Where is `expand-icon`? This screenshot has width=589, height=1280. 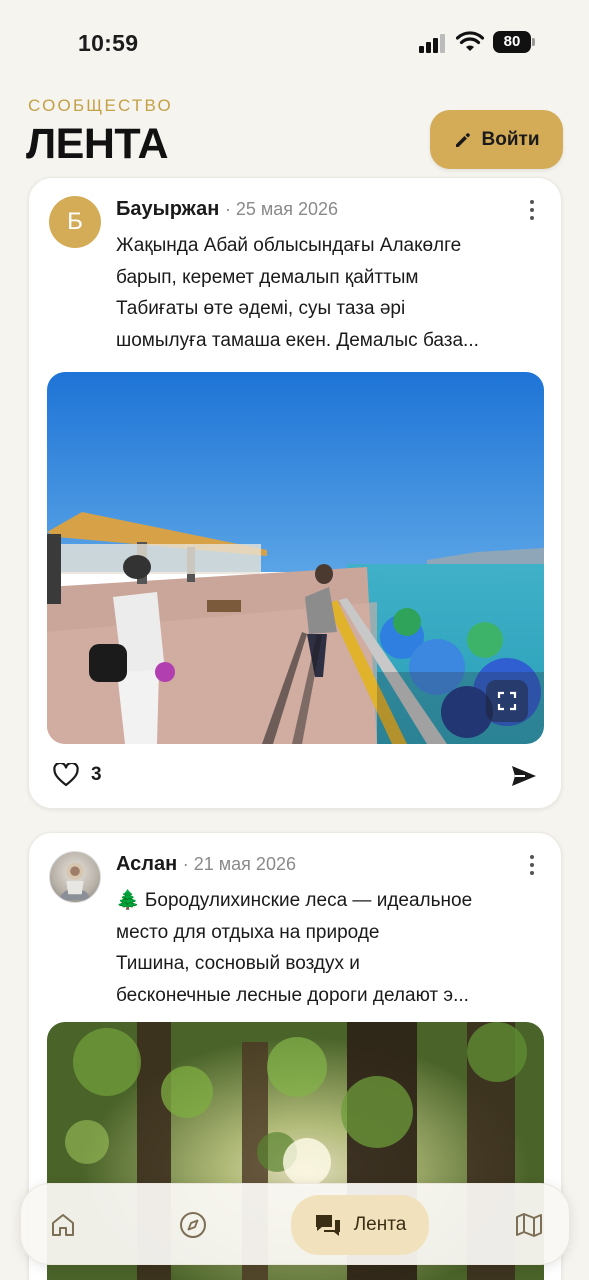 expand-icon is located at coordinates (507, 701).